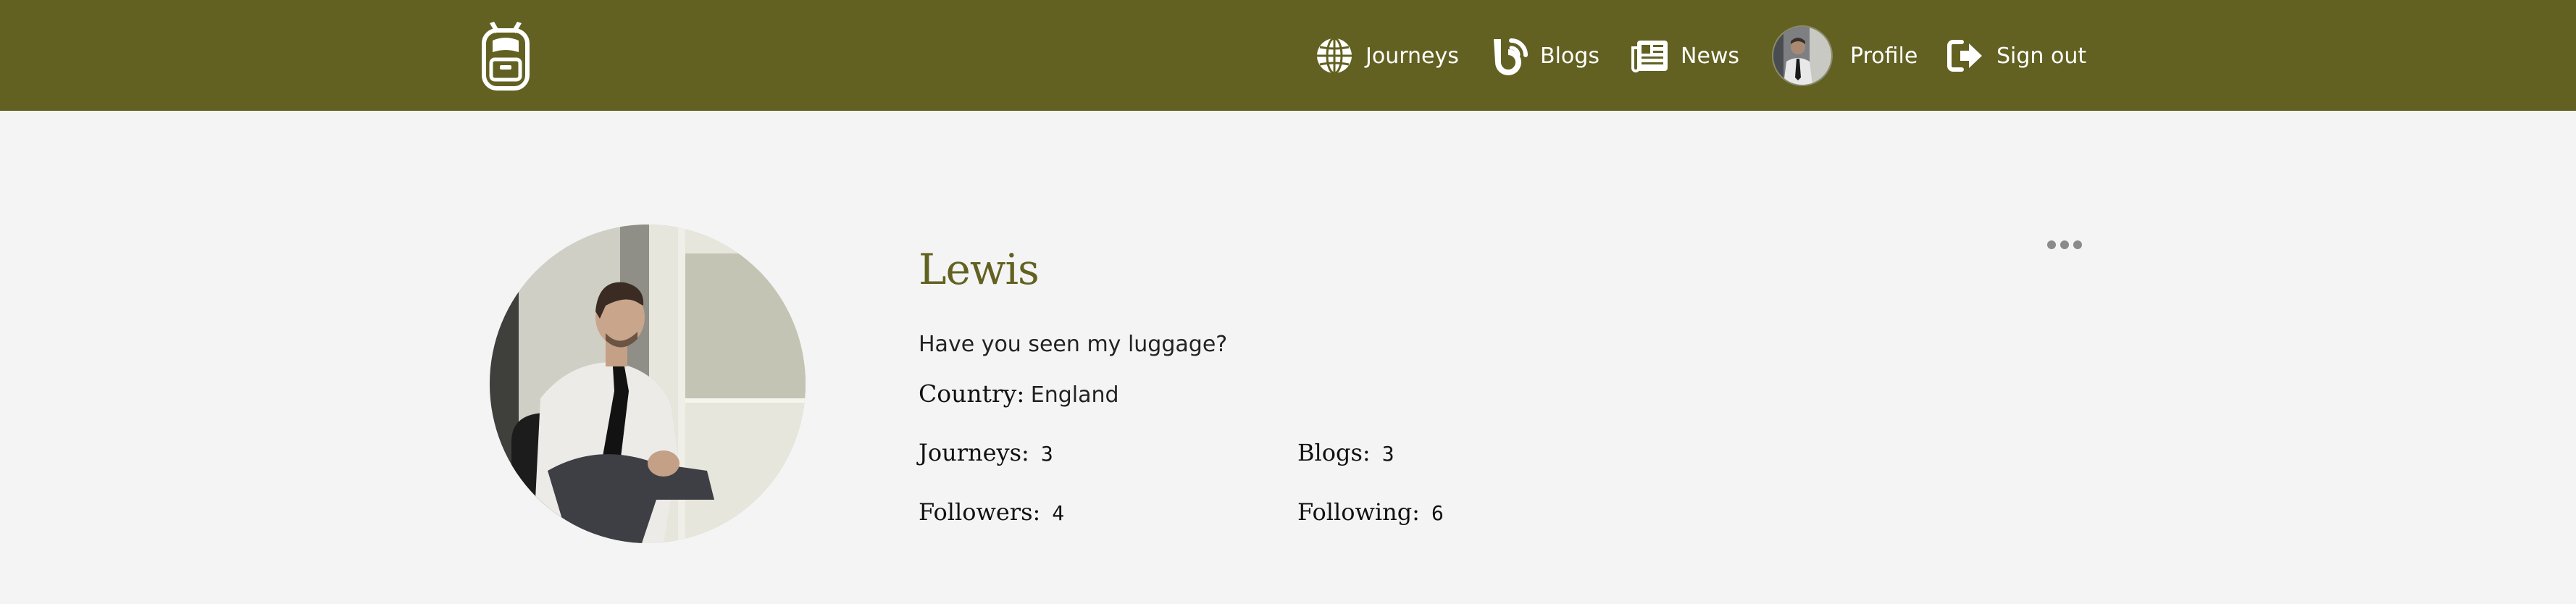 This screenshot has width=2576, height=604. Describe the element at coordinates (1358, 512) in the screenshot. I see `stat-following-label: Following:` at that location.